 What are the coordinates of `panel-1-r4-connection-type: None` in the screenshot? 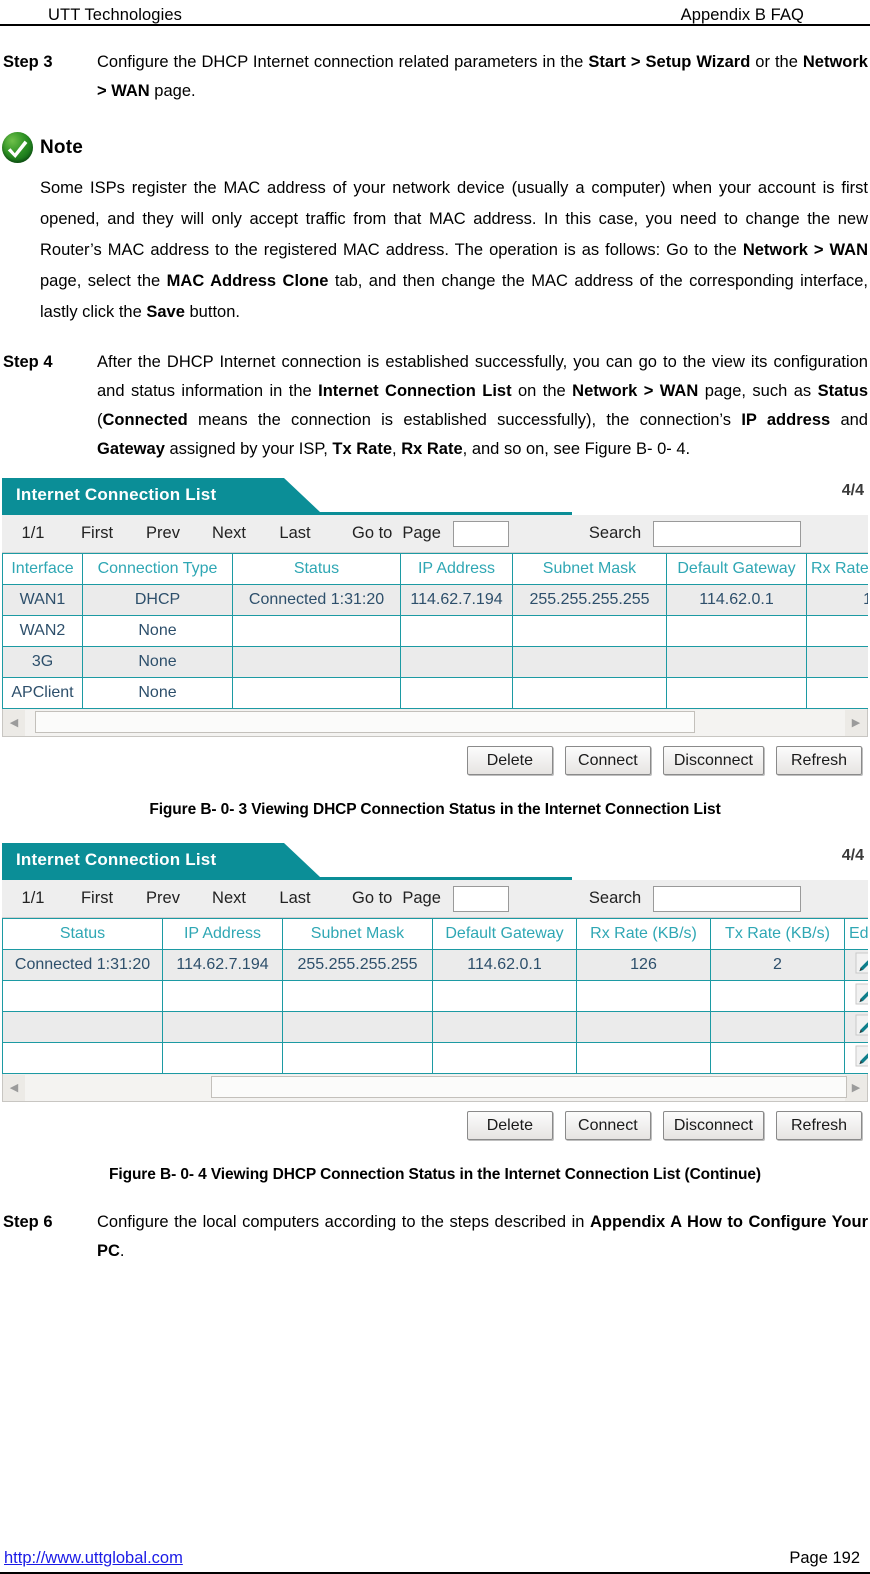 It's located at (157, 693).